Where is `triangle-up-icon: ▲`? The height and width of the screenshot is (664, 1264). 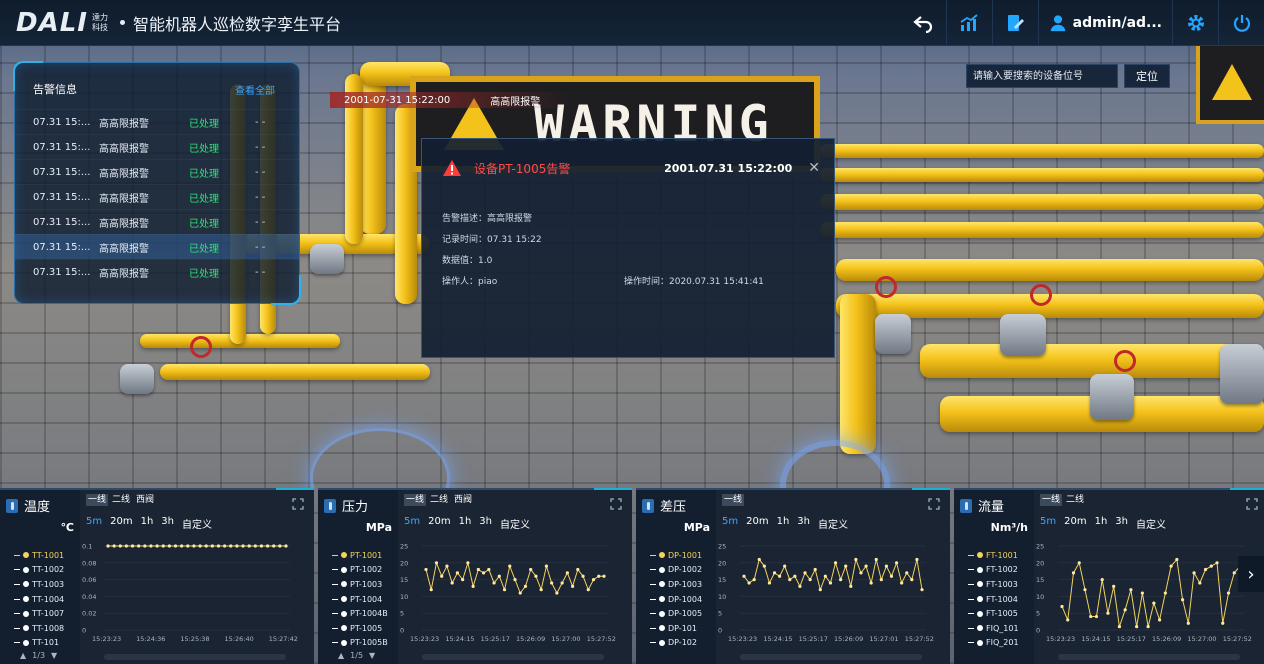
triangle-up-icon: ▲ is located at coordinates (23, 655).